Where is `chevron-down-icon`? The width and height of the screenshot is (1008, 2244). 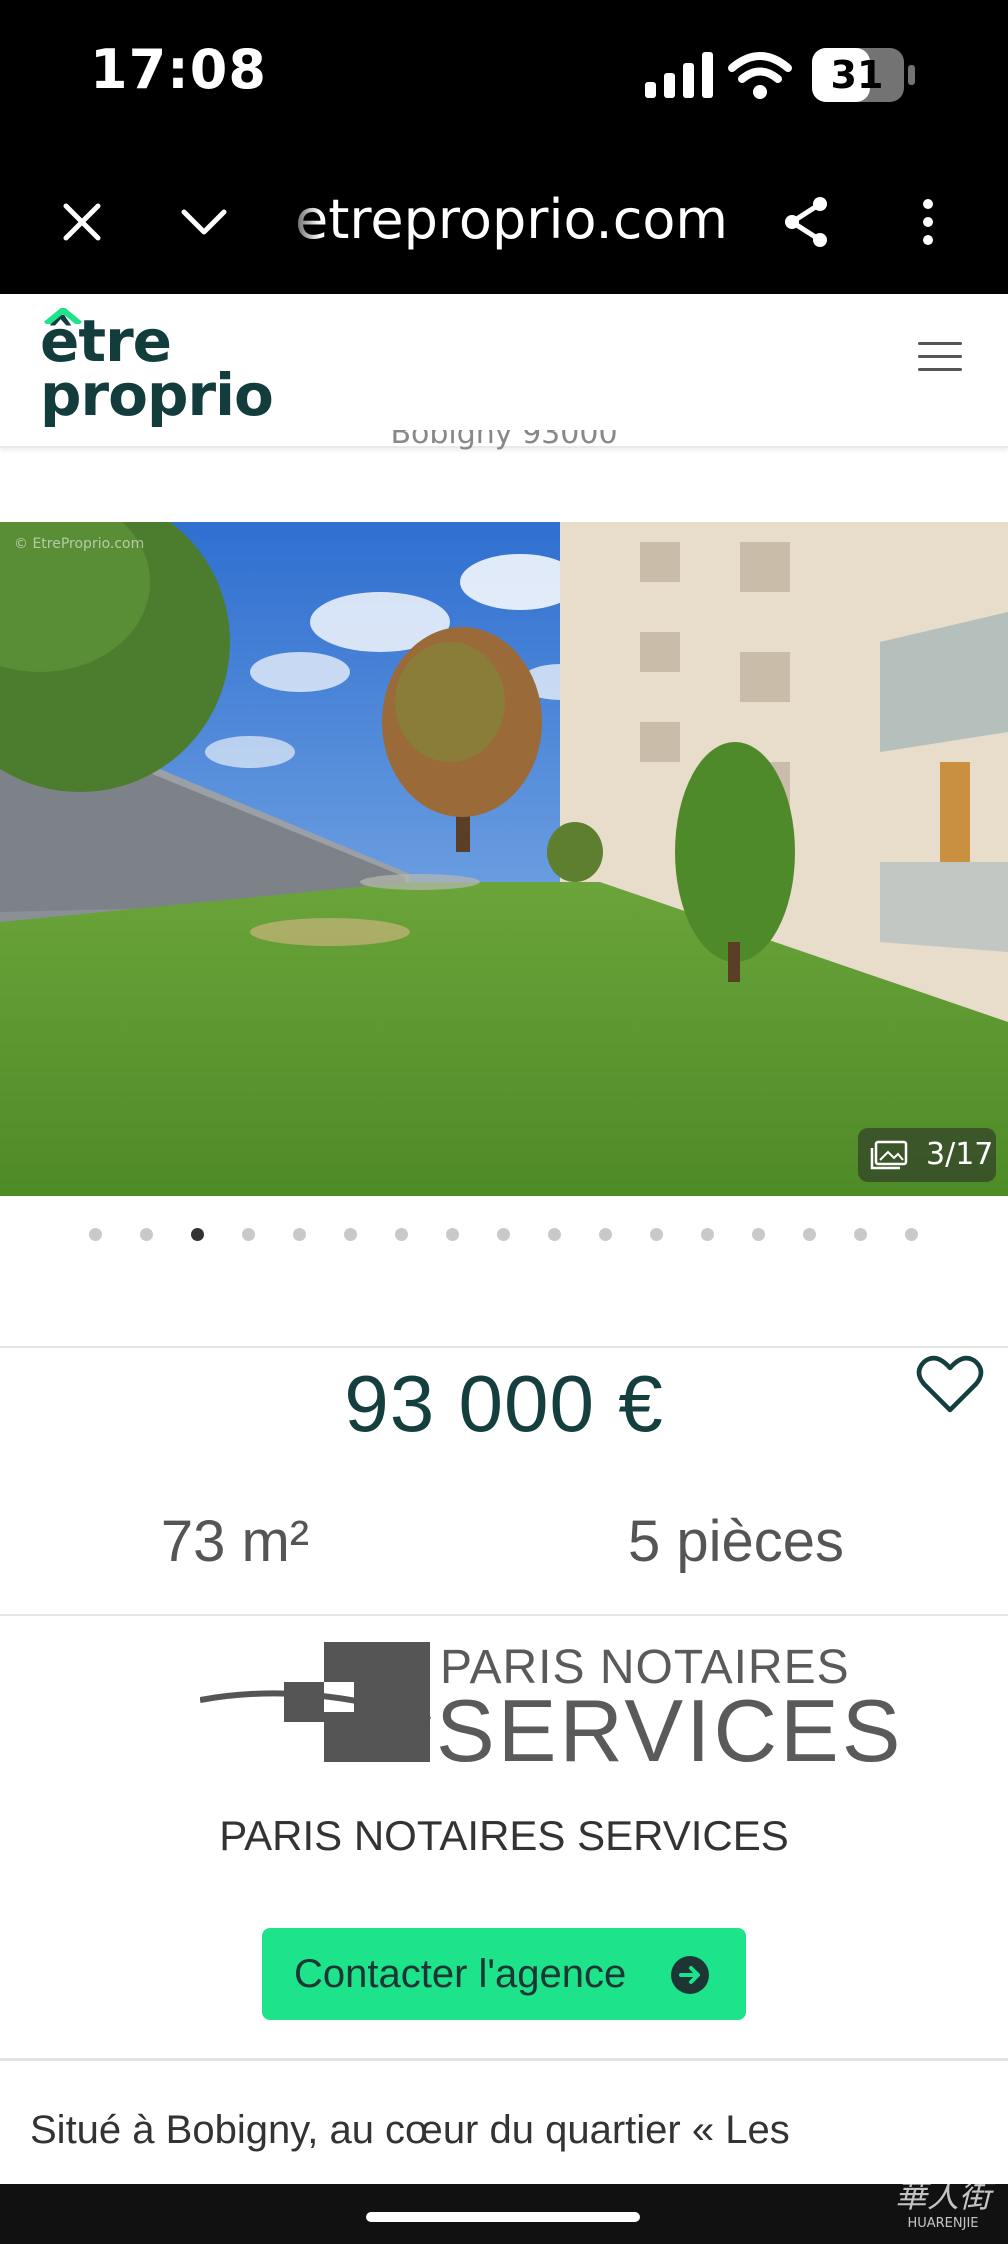
chevron-down-icon is located at coordinates (204, 222).